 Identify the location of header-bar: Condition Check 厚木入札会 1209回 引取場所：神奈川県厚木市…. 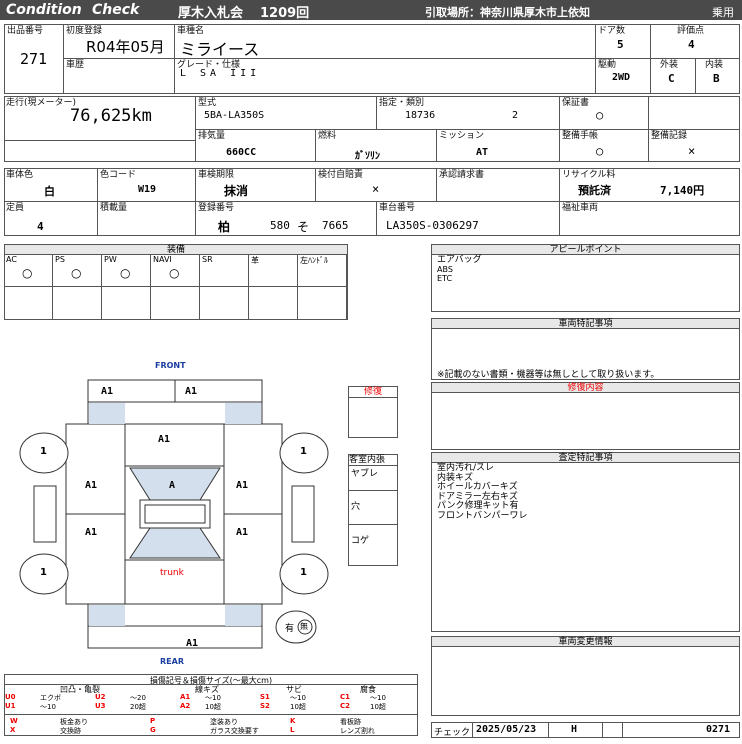
(371, 10).